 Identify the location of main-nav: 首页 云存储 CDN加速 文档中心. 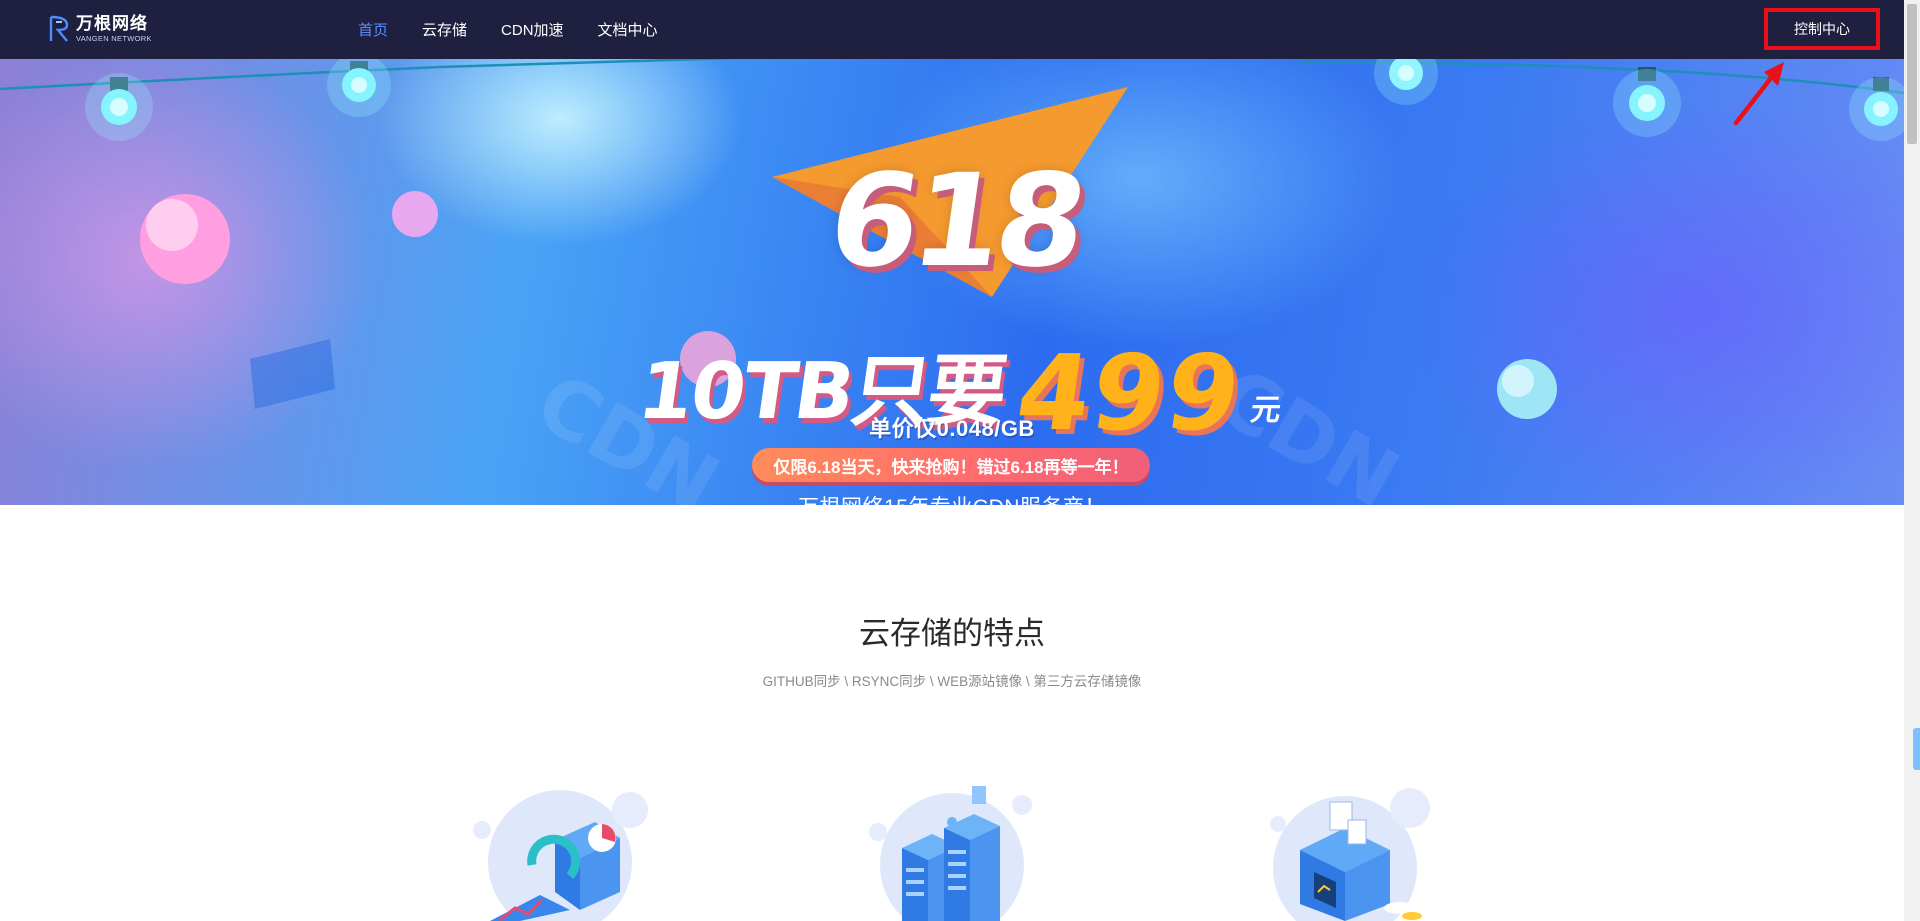
(525, 29).